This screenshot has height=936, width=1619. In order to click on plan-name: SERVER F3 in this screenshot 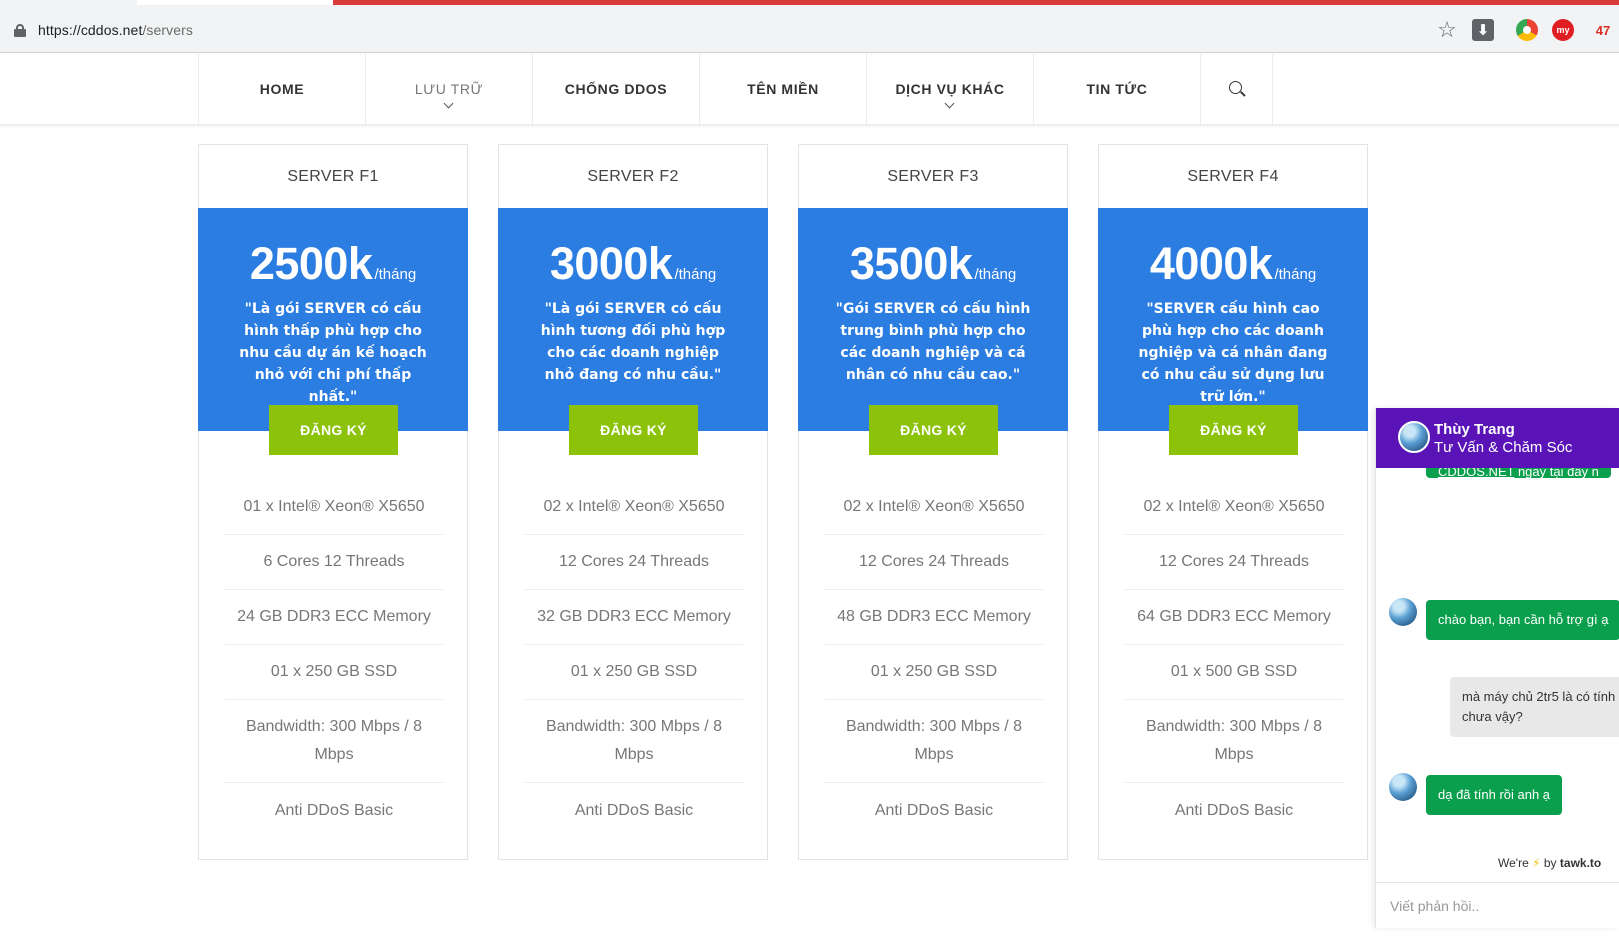, I will do `click(933, 176)`.